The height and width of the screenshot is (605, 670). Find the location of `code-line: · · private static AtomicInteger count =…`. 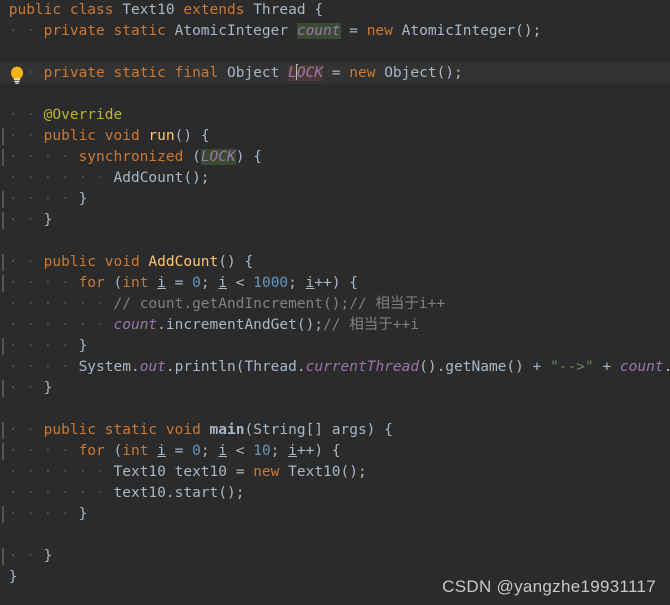

code-line: · · private static AtomicInteger count =… is located at coordinates (335, 31).